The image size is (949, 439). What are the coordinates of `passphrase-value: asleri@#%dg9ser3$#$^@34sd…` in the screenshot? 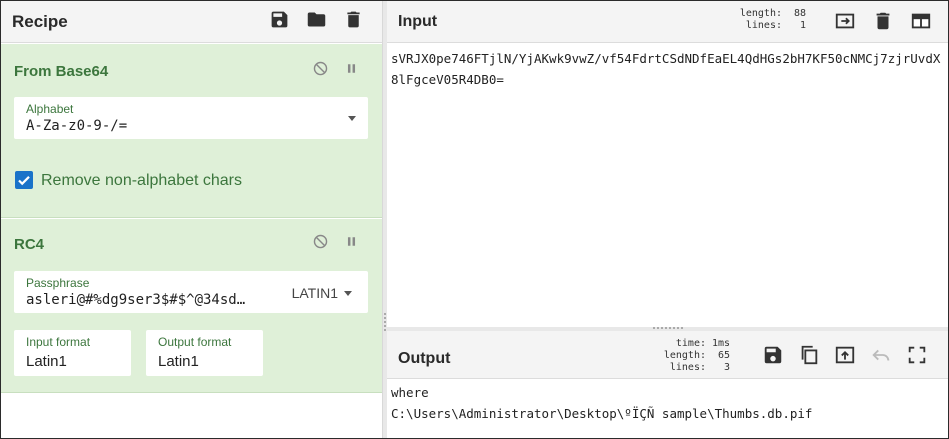 It's located at (150, 300).